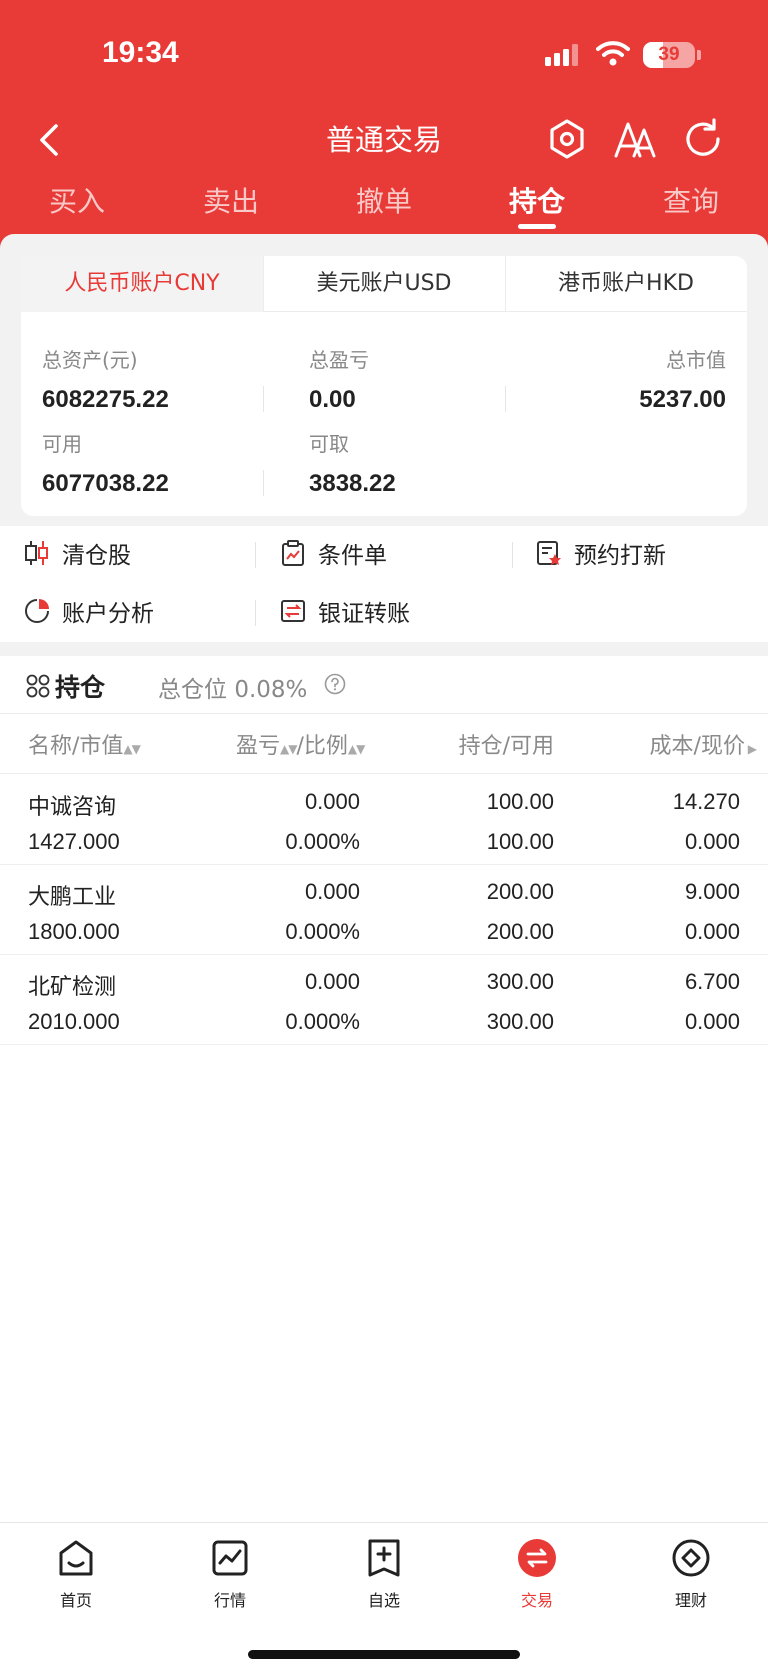 The height and width of the screenshot is (1669, 768). I want to click on active-tab-indicator, so click(537, 226).